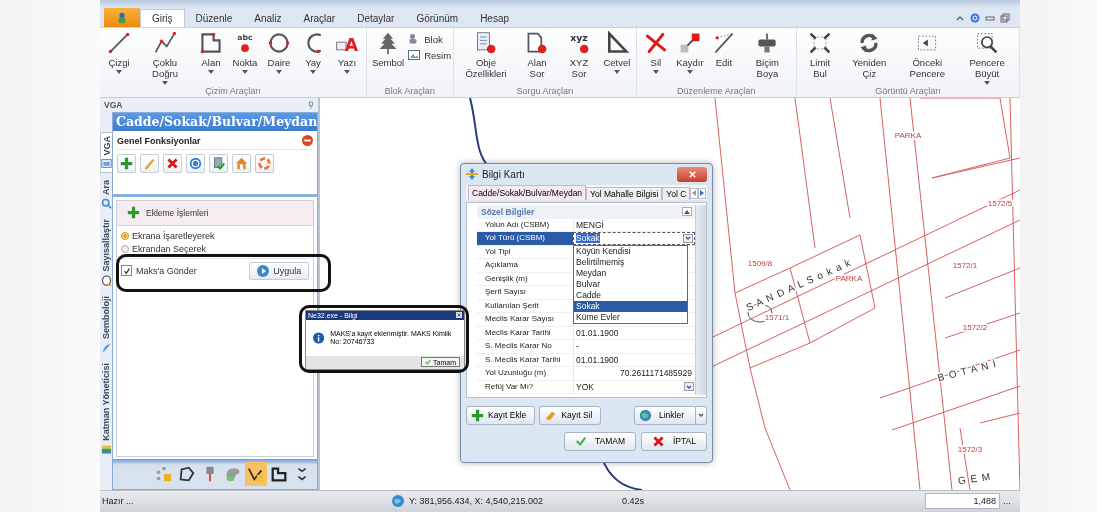  What do you see at coordinates (495, 18) in the screenshot?
I see `menu-tab: Hesap` at bounding box center [495, 18].